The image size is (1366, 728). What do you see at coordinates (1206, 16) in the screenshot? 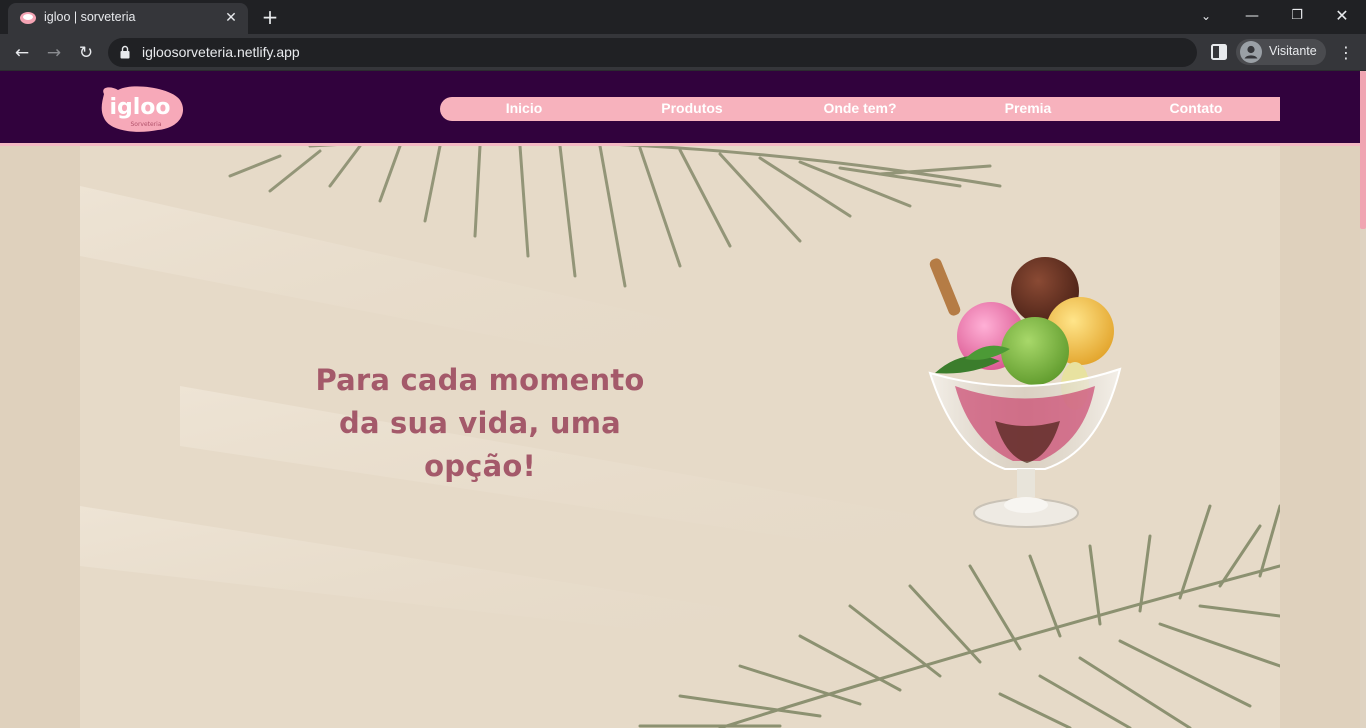
I see `tab-search-icon: ⌄` at bounding box center [1206, 16].